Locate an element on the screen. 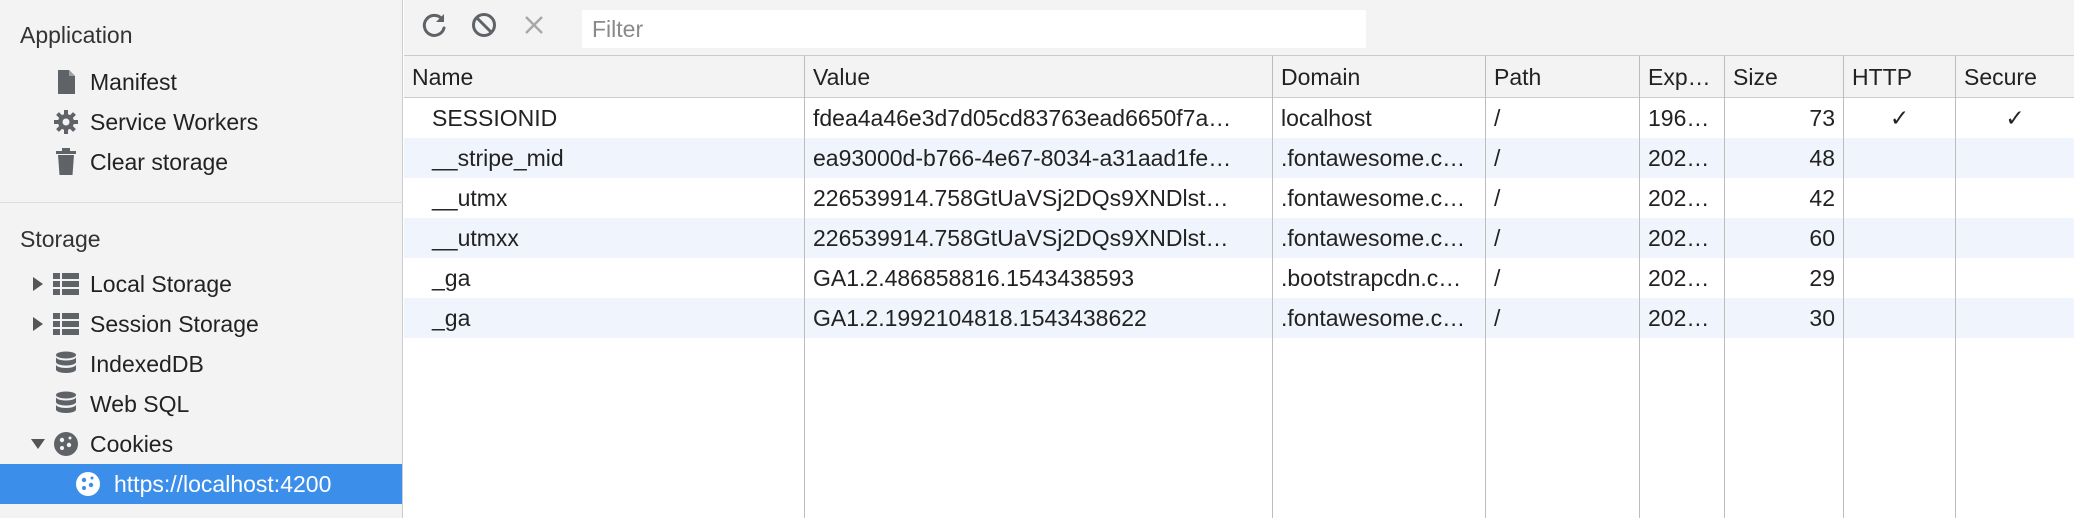 This screenshot has height=518, width=2074. column-header-size: Size is located at coordinates (1784, 77).